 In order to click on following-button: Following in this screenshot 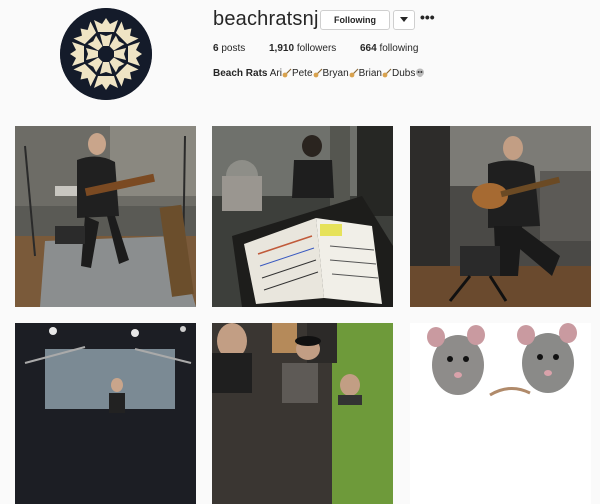, I will do `click(355, 20)`.